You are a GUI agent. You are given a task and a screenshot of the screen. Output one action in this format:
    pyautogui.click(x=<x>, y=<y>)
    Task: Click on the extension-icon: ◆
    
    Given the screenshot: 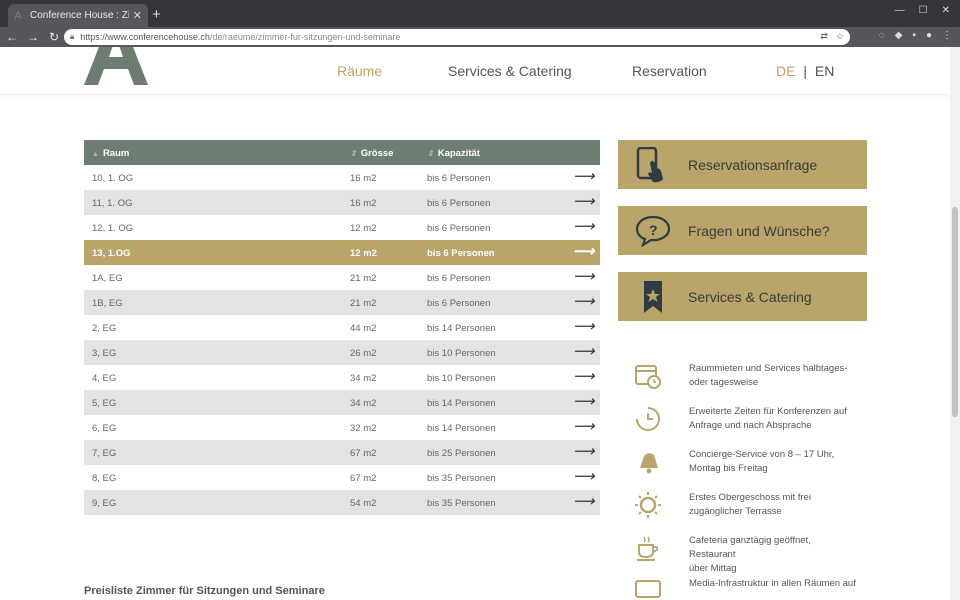 What is the action you would take?
    pyautogui.click(x=899, y=35)
    